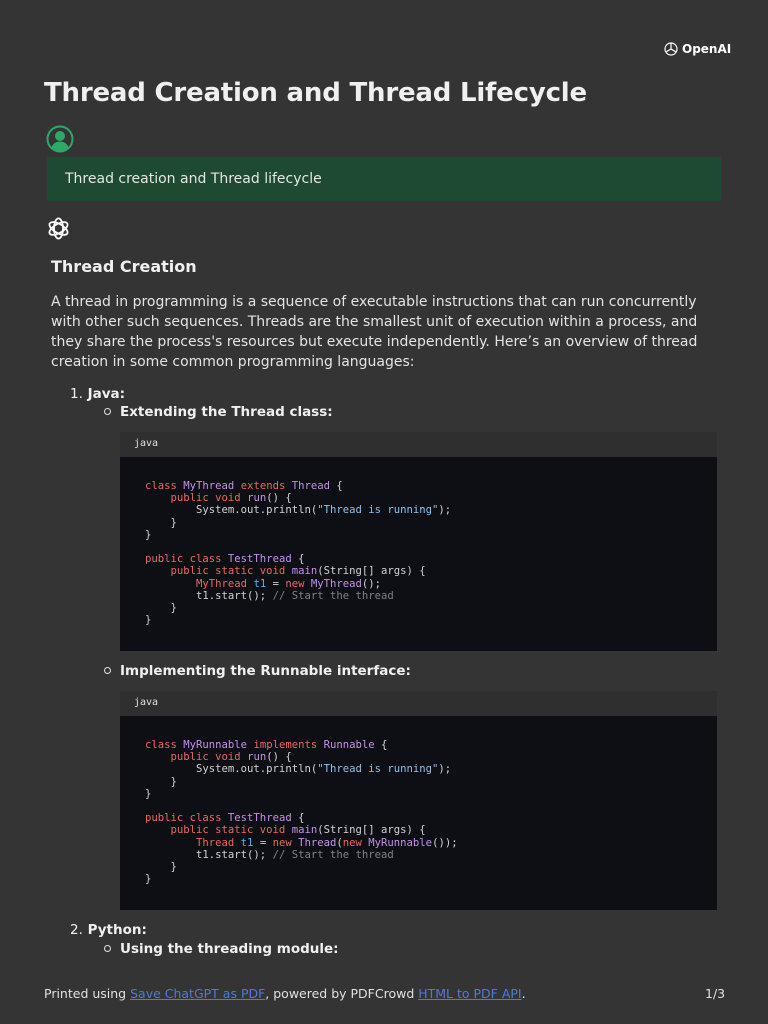  I want to click on subitem-threading-module: Using the threading module:, so click(221, 949).